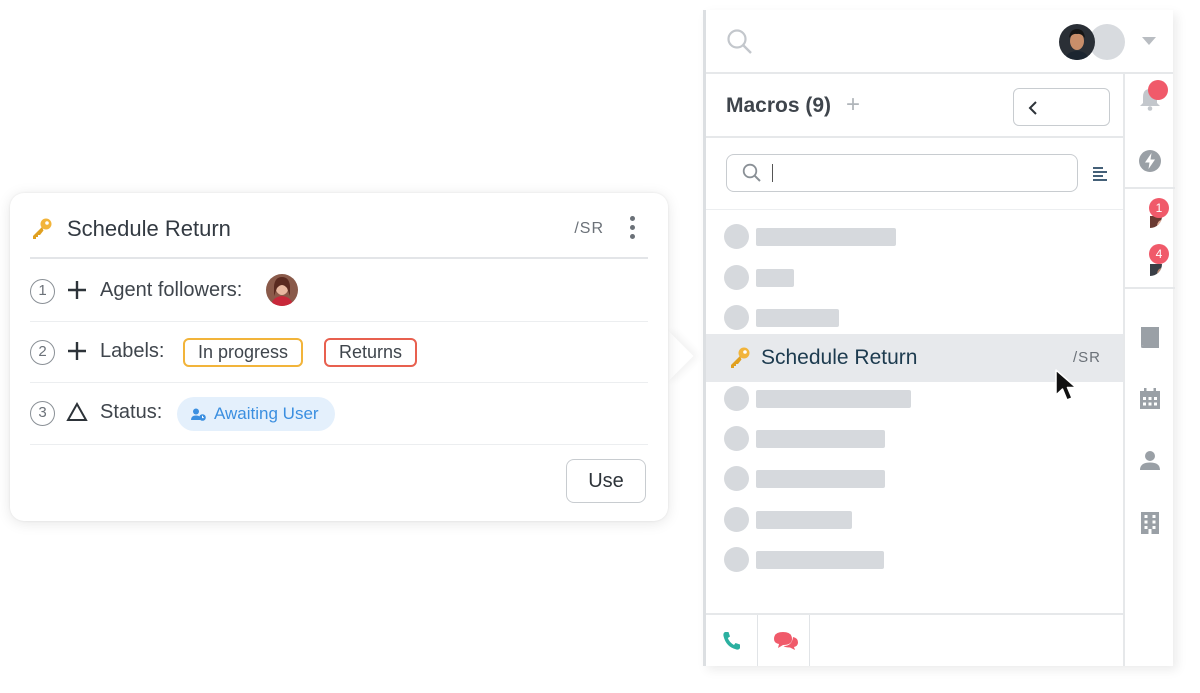 The height and width of the screenshot is (693, 1200). I want to click on notifications-button, so click(1150, 99).